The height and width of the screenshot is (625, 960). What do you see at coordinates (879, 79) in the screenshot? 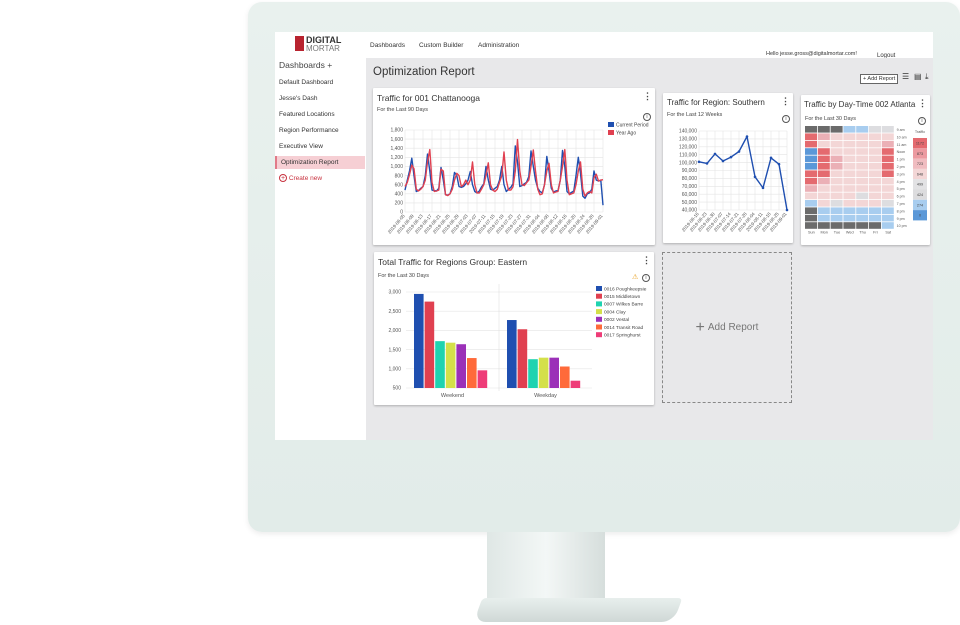
I see `add-report-button: + Add Report` at bounding box center [879, 79].